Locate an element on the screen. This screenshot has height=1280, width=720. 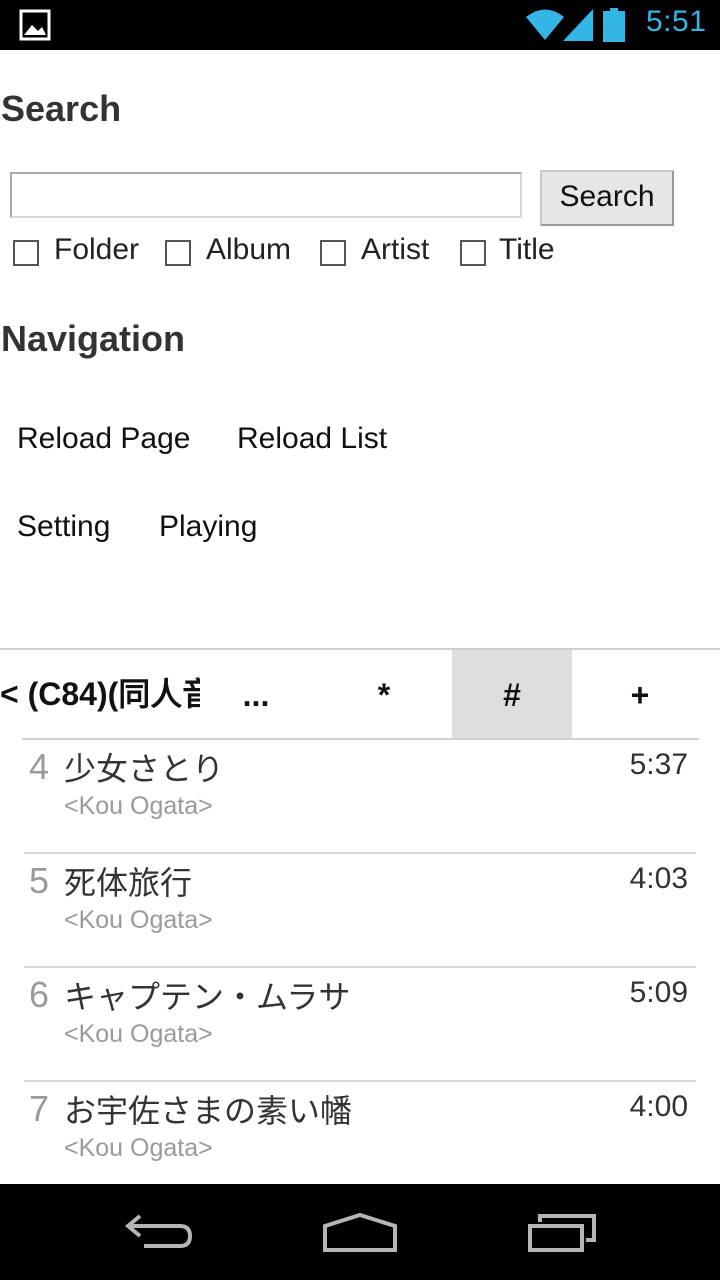
track-title: 死体旅行 is located at coordinates (128, 883).